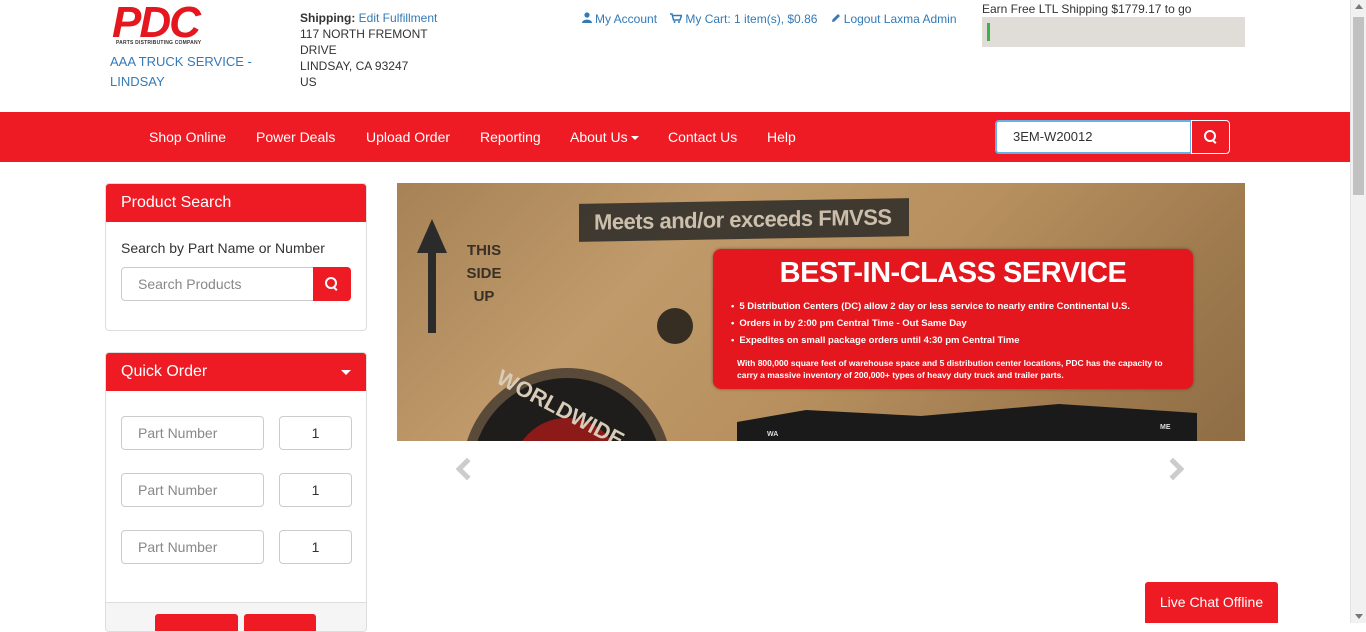 The image size is (1366, 632). Describe the element at coordinates (236, 203) in the screenshot. I see `product-search-title: Product Search` at that location.